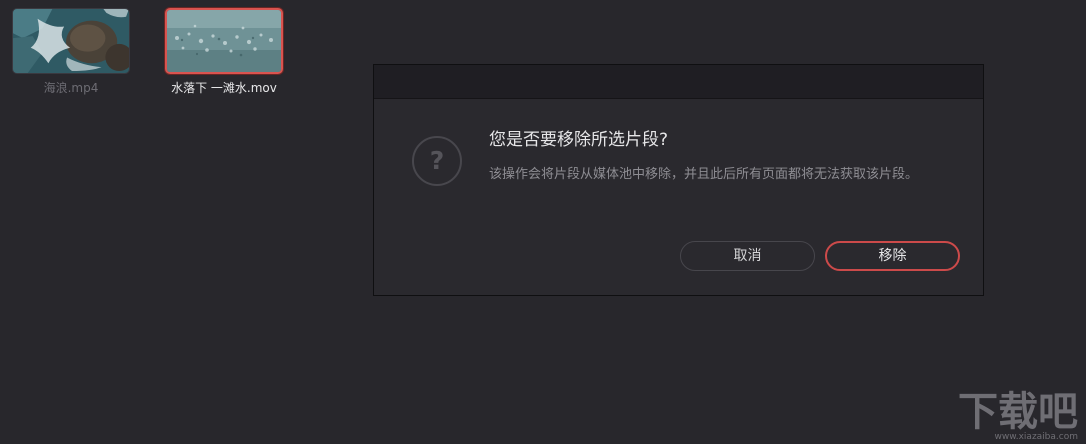 The image size is (1086, 444). I want to click on watermark-logo: 下载吧, so click(1018, 412).